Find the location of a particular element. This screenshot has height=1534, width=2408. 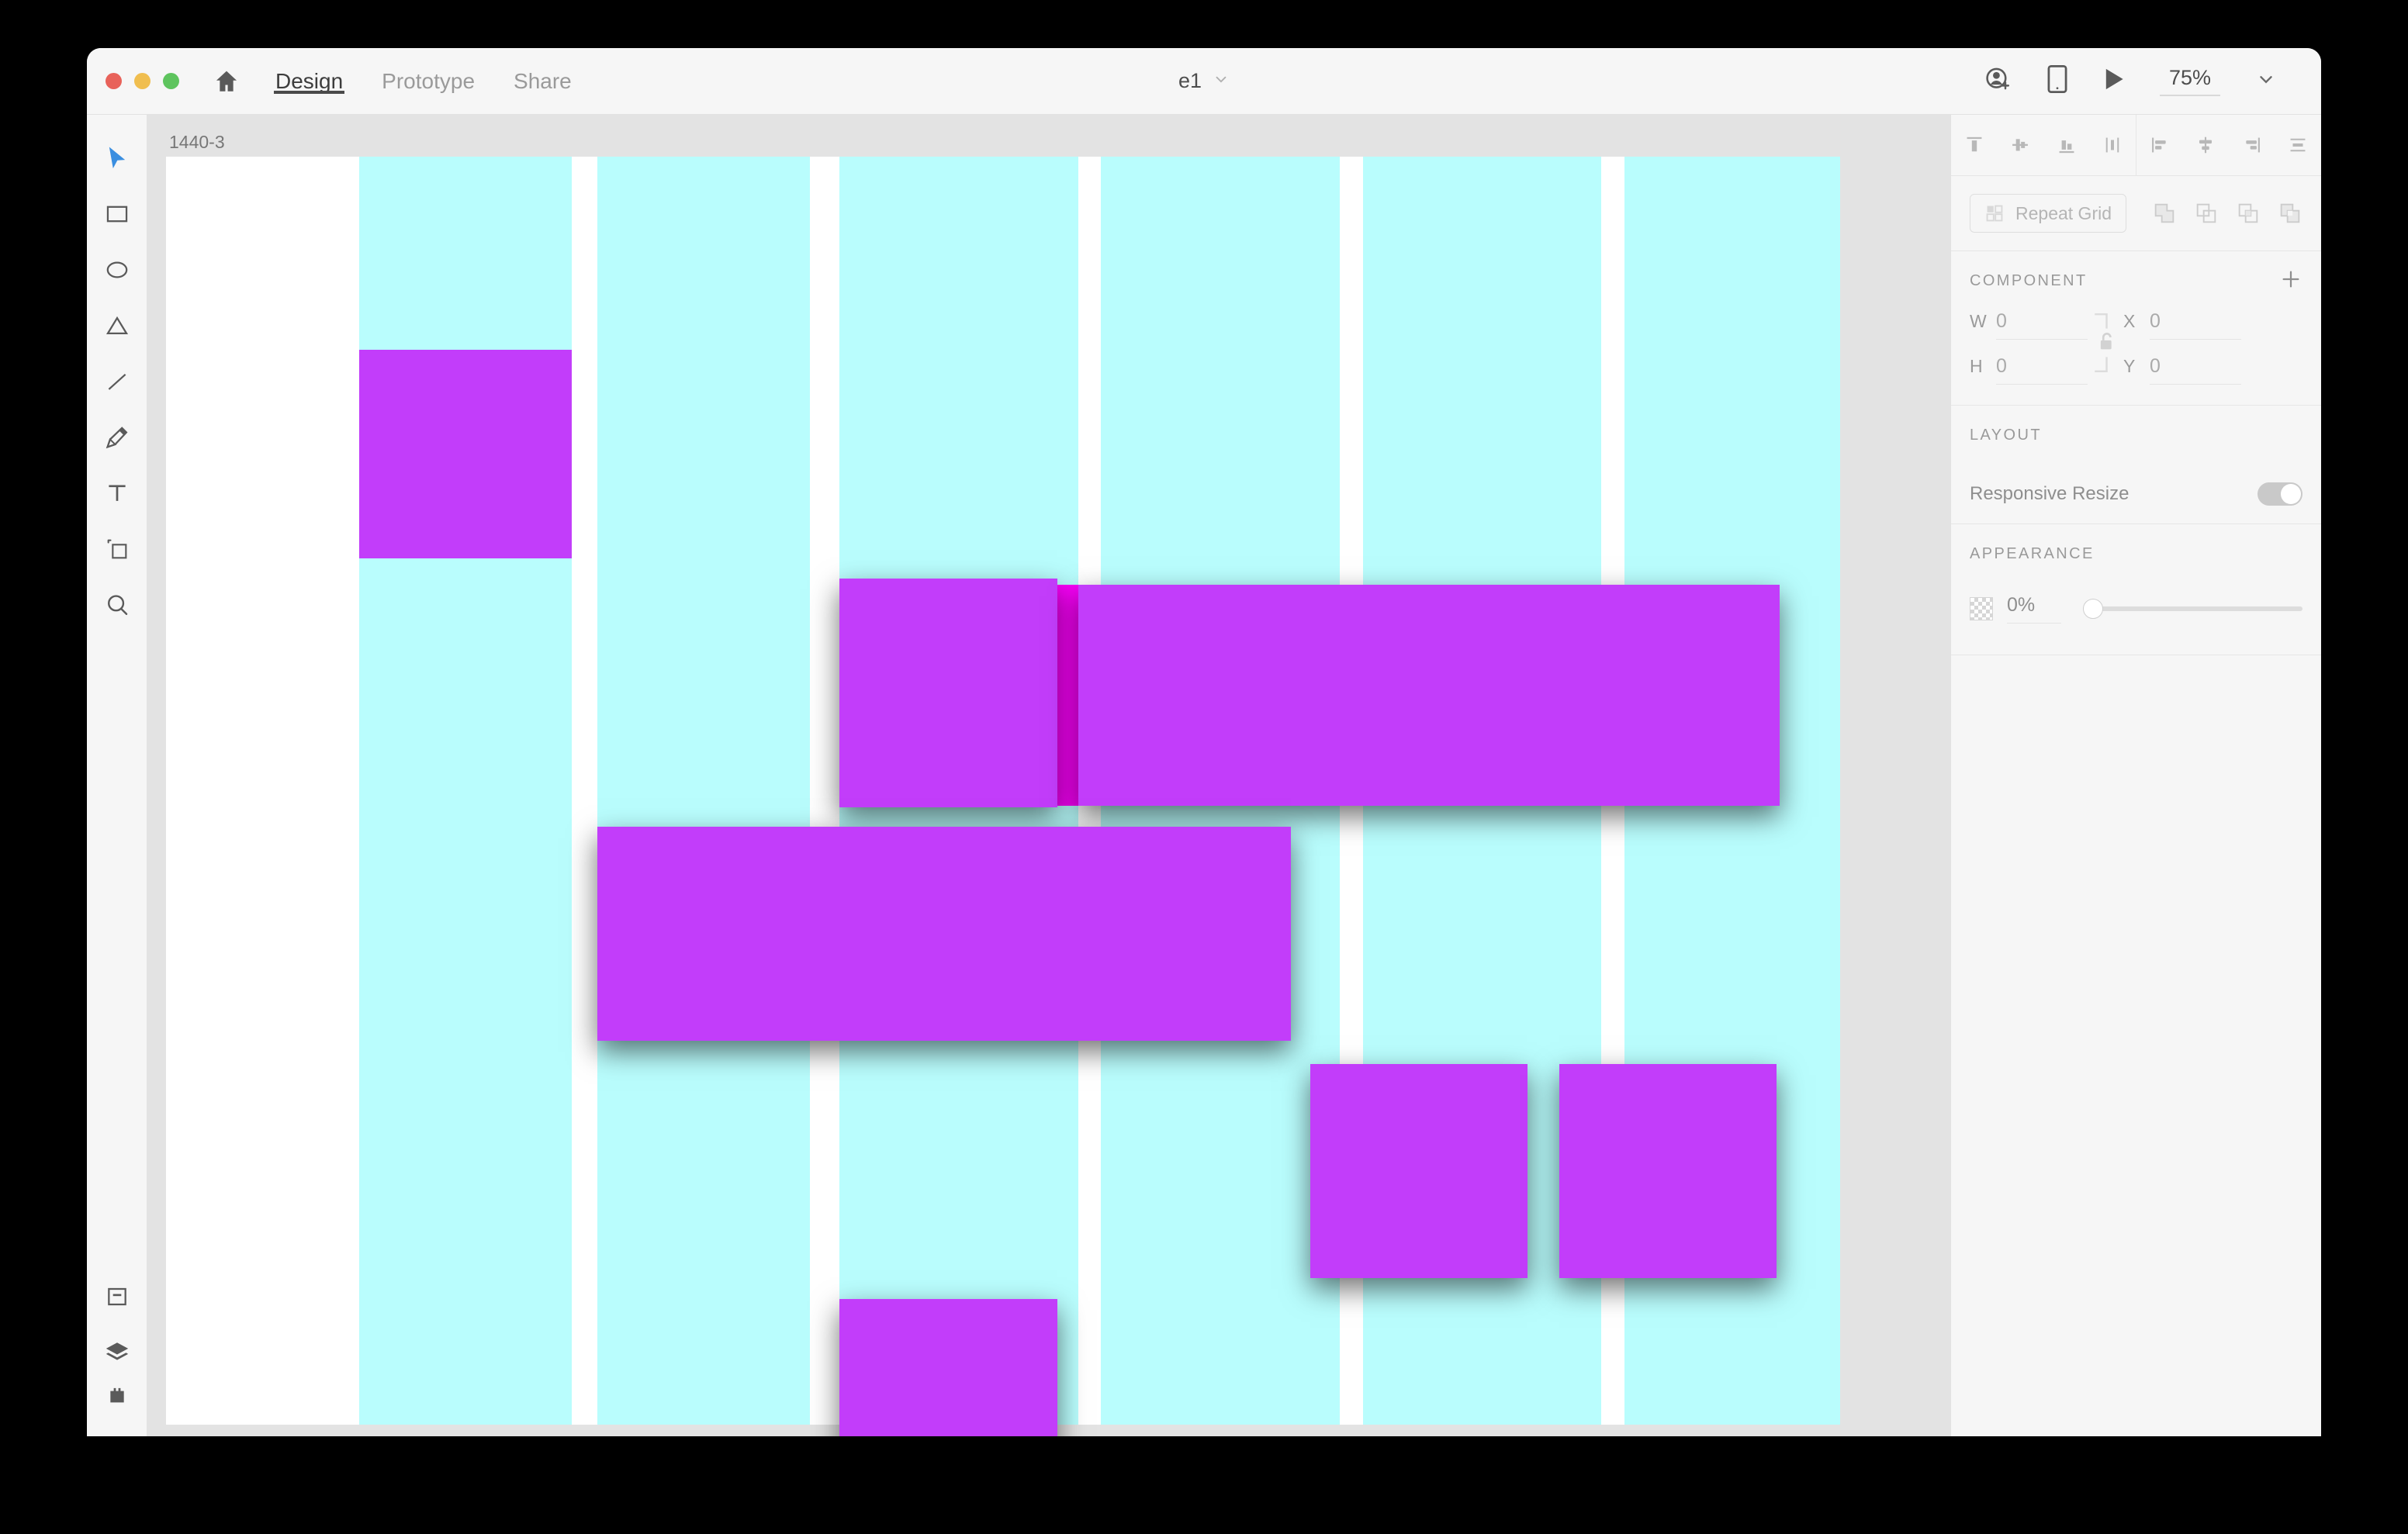

transform-fields: W 0 X 0 H 0 Y 0 is located at coordinates (2136, 357).